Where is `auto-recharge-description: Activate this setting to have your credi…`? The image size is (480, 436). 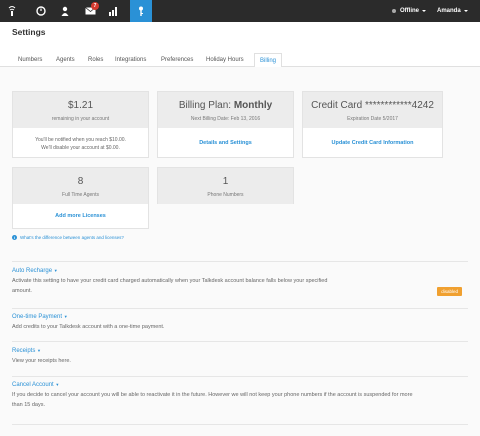
auto-recharge-description: Activate this setting to have your credi… is located at coordinates (197, 286).